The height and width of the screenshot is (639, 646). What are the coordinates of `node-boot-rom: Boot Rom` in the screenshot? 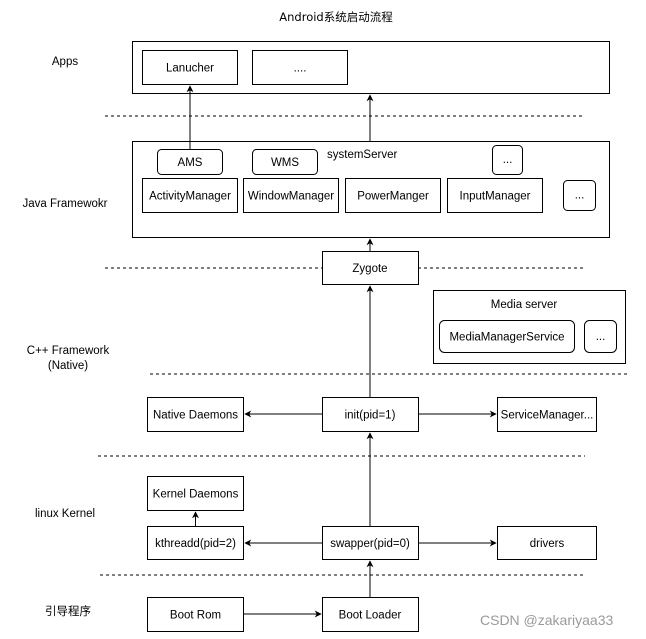 It's located at (195, 614).